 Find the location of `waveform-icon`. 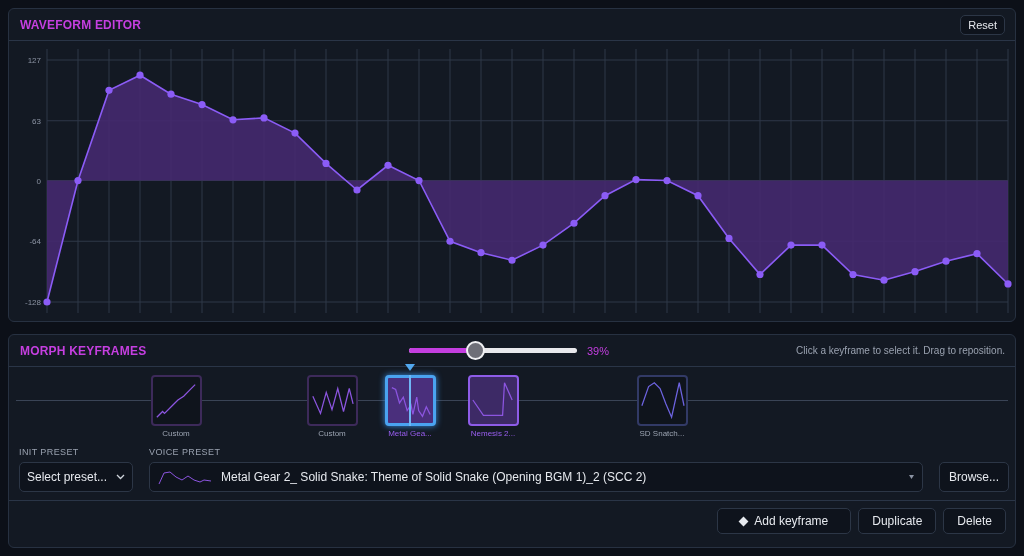

waveform-icon is located at coordinates (185, 477).